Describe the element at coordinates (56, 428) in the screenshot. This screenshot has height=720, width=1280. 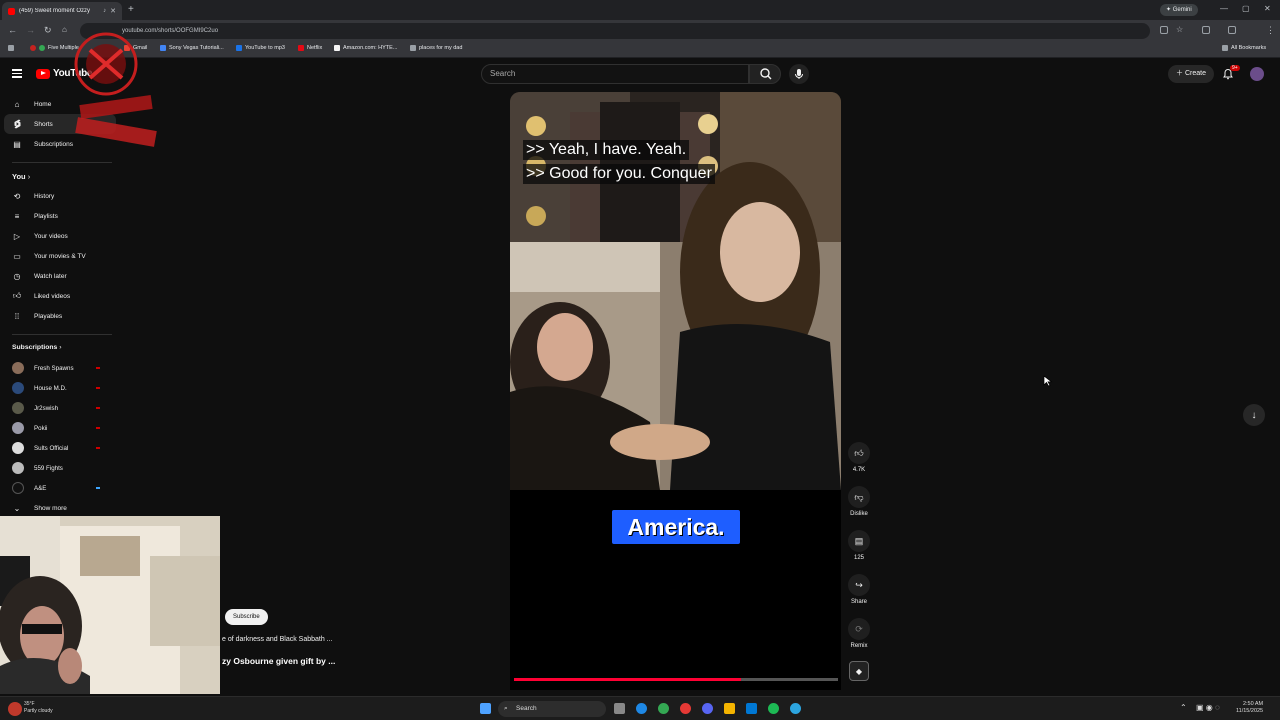
I see `sidebar-channel: Pokii` at that location.